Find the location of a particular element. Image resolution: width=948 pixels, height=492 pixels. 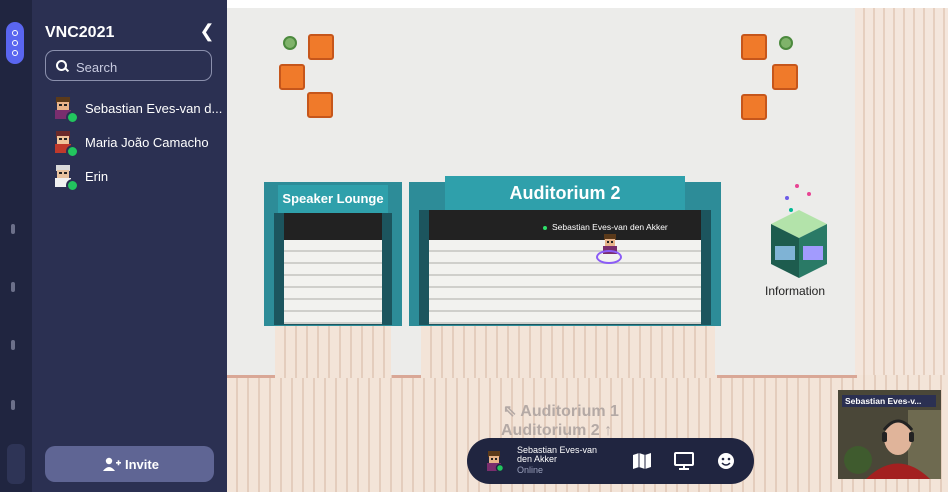

search-input is located at coordinates (141, 67).